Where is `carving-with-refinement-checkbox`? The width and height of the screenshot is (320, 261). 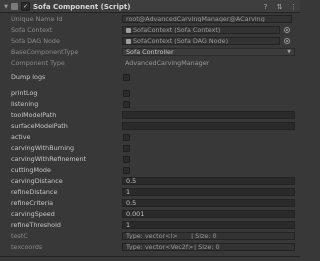 carving-with-refinement-checkbox is located at coordinates (126, 159).